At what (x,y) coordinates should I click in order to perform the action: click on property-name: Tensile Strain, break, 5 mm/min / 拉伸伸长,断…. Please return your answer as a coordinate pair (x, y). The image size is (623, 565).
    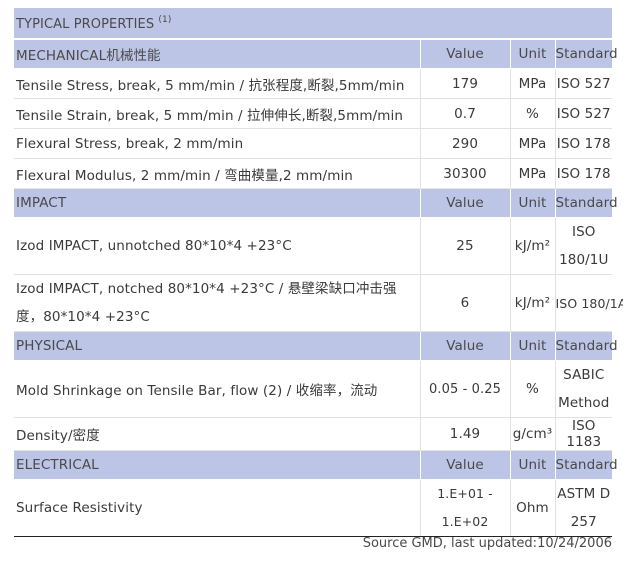
    Looking at the image, I should click on (217, 113).